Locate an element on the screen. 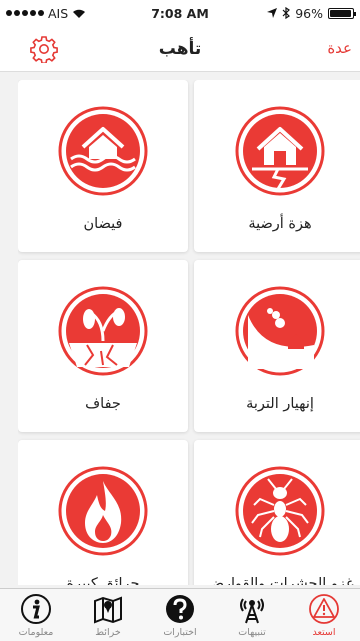  tab-quizzes: اختبارات is located at coordinates (180, 615).